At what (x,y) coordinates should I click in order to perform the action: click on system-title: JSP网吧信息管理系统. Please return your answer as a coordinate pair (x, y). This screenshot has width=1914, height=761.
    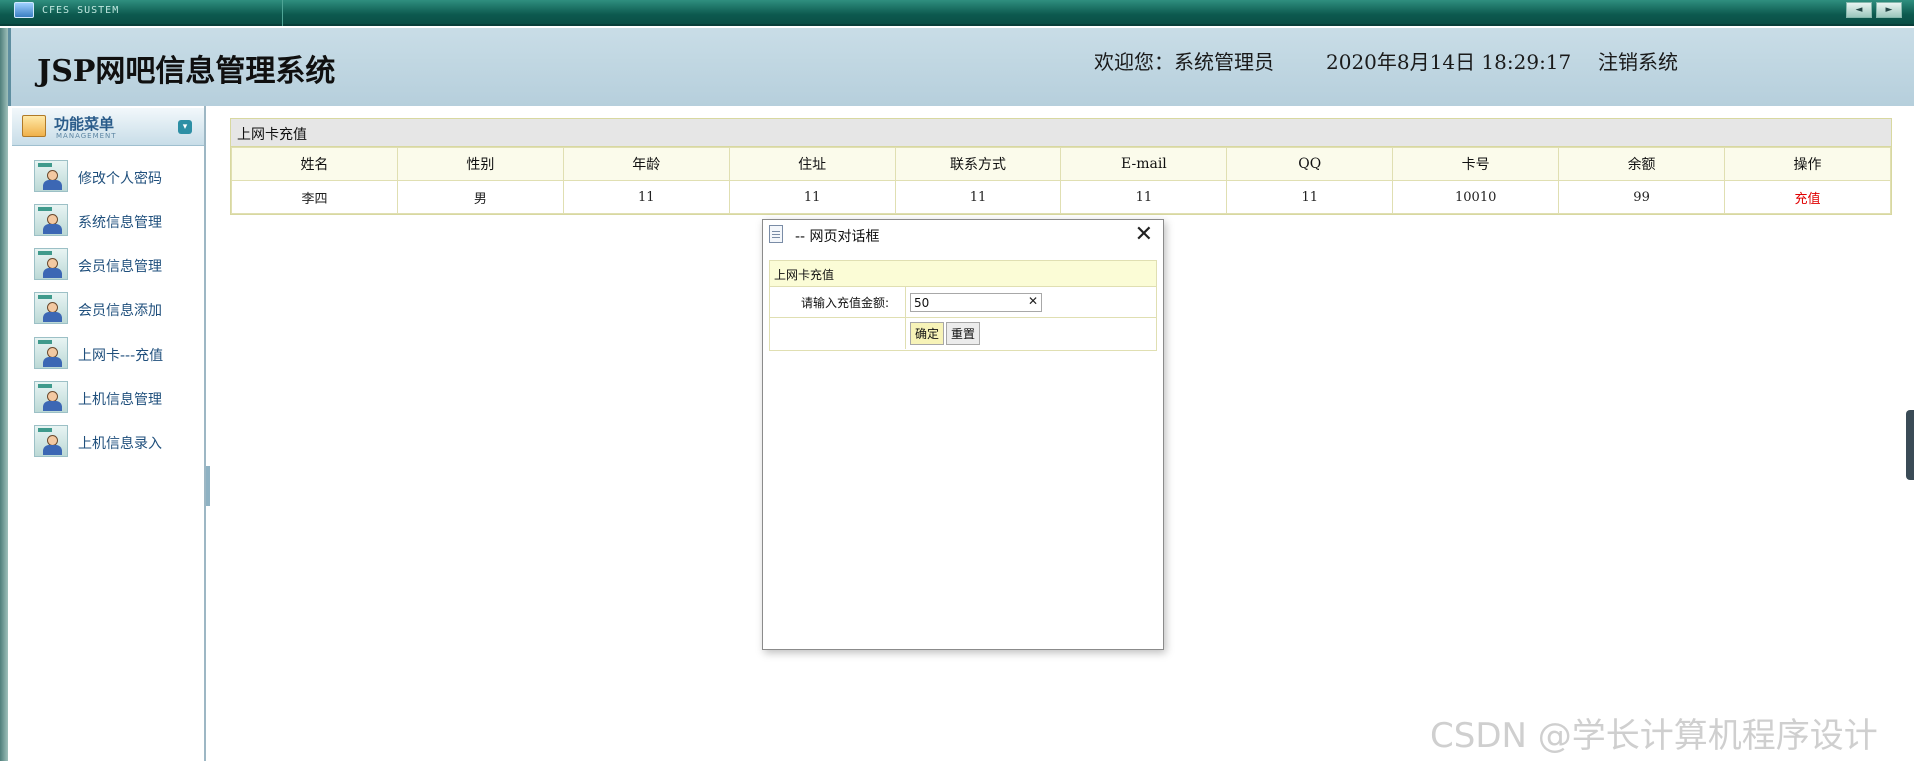
    Looking at the image, I should click on (186, 71).